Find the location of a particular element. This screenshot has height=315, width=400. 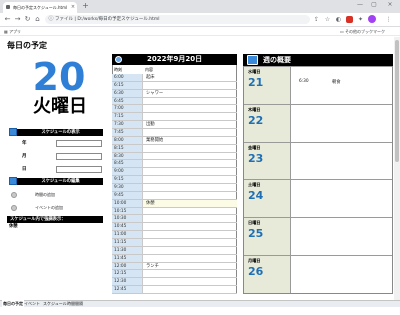

time-row: 9:45 is located at coordinates (174, 195).